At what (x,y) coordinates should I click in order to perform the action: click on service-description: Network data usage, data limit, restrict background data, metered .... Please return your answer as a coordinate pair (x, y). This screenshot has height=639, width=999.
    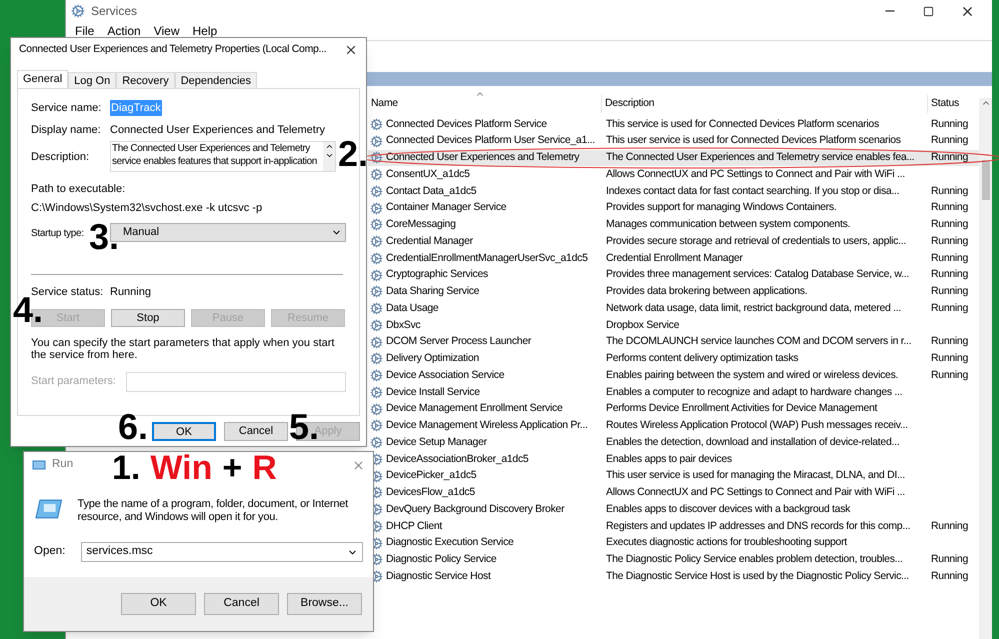
    Looking at the image, I should click on (753, 308).